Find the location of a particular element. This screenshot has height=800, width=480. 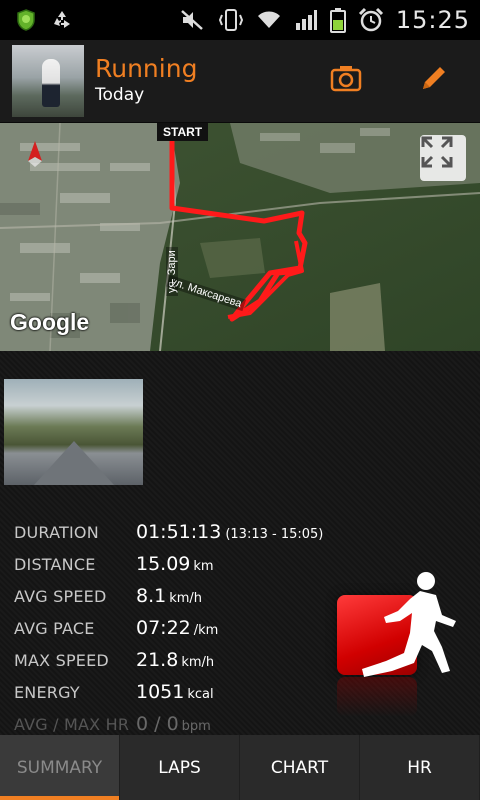

stat-value: 8.1 km/h is located at coordinates (169, 596).